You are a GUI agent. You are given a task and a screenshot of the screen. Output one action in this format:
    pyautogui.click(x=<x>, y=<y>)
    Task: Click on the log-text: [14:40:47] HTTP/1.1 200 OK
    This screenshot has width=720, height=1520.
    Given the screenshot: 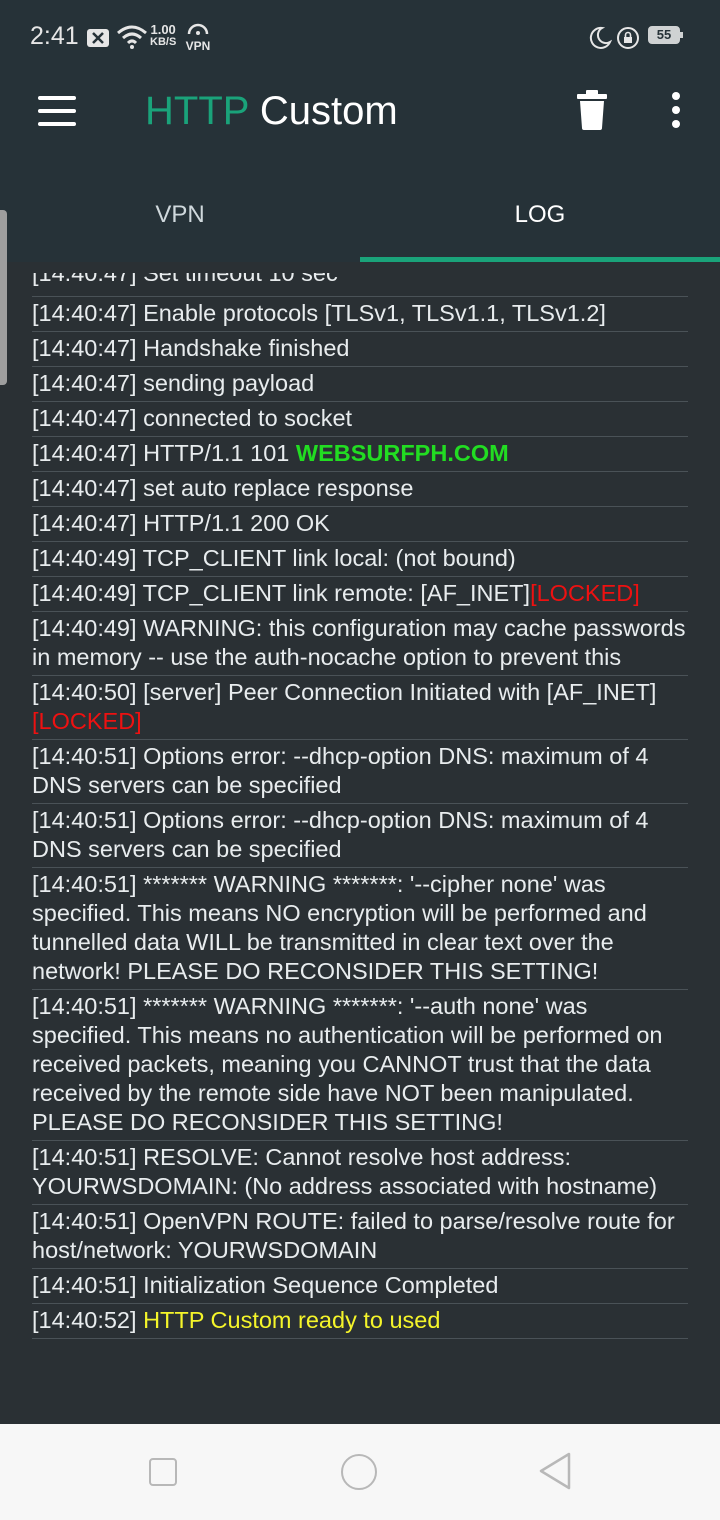 What is the action you would take?
    pyautogui.click(x=181, y=523)
    